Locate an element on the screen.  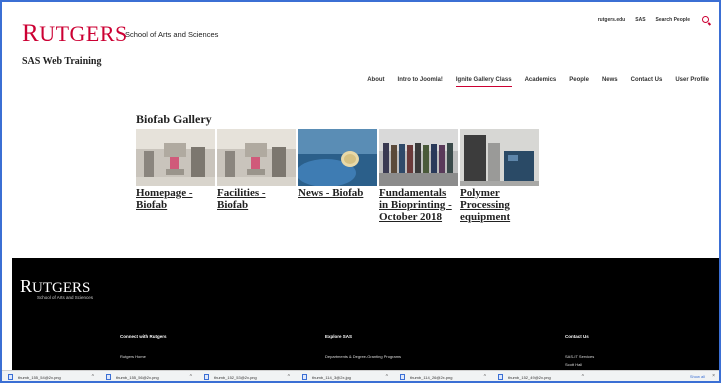
close-icon: × is located at coordinates (713, 376).